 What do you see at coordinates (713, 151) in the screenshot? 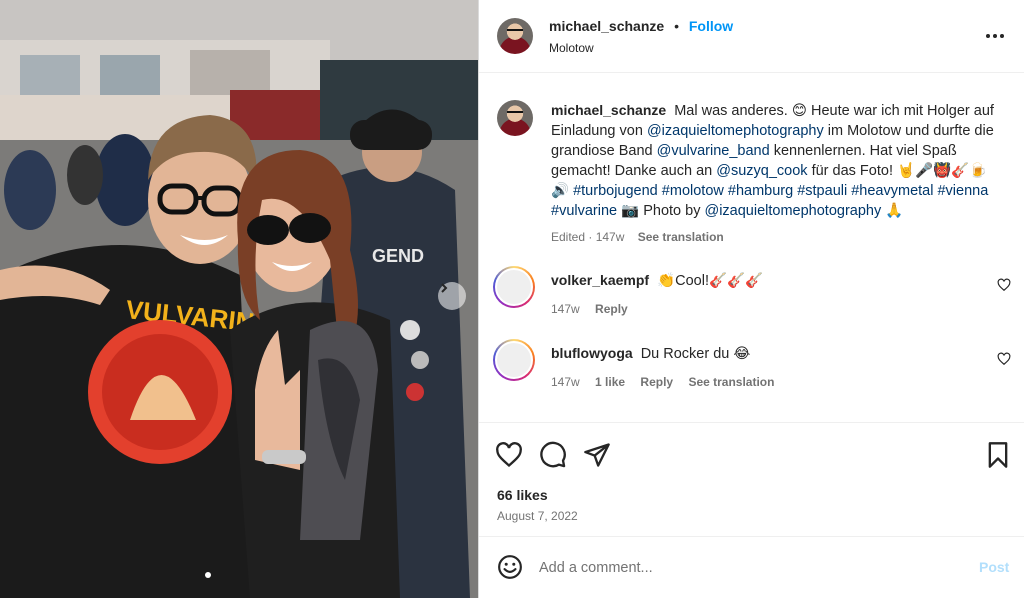
I see `mention-link: @vulvarine_band` at bounding box center [713, 151].